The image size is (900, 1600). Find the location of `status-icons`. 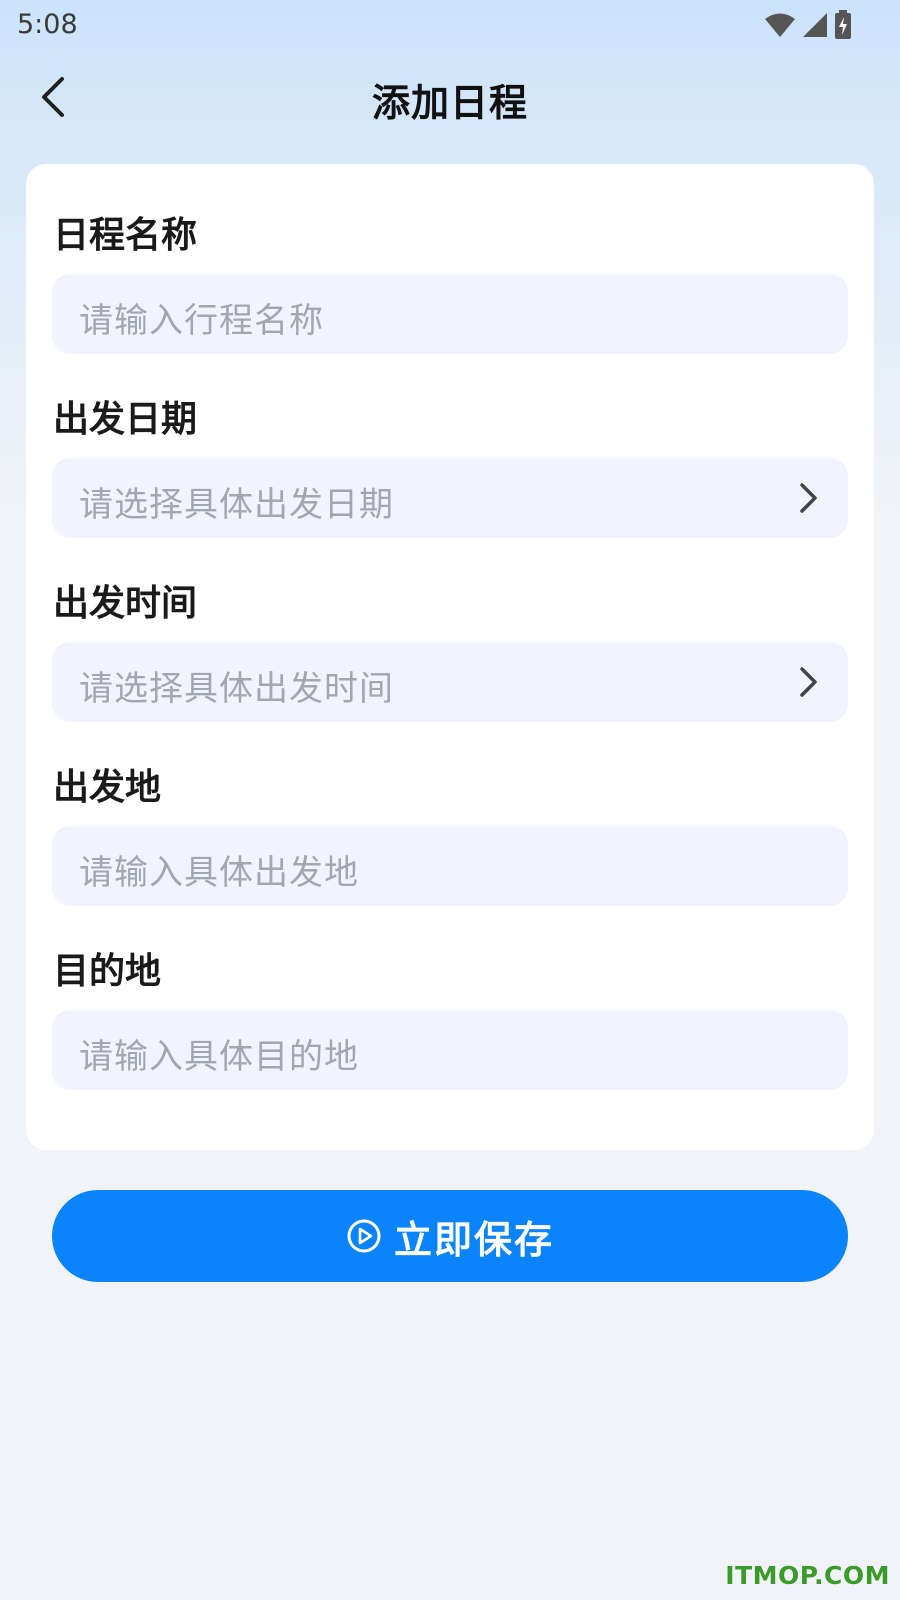

status-icons is located at coordinates (808, 25).